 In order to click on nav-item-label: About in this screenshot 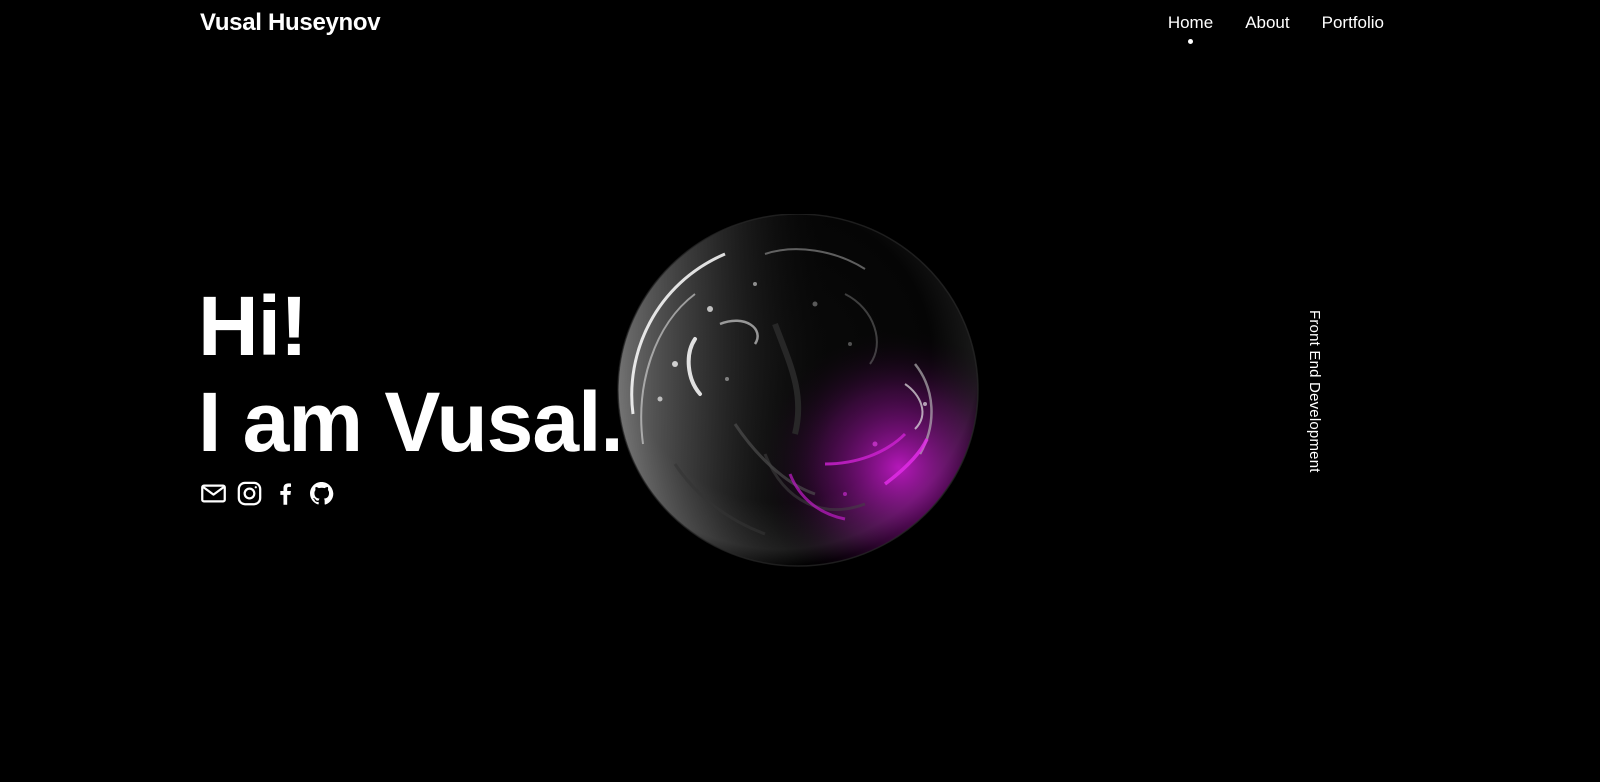, I will do `click(1267, 22)`.